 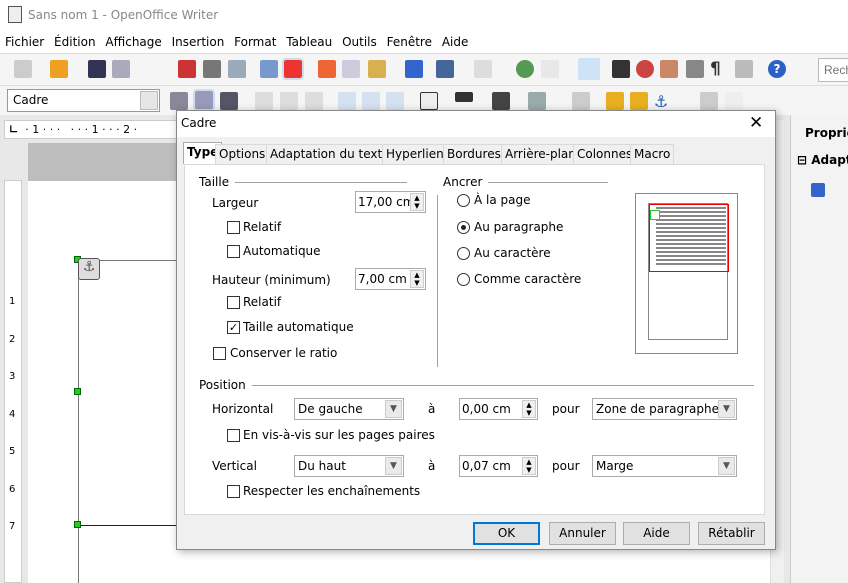 I want to click on width-field: 17,00 cm ▲ ▼, so click(x=390, y=202).